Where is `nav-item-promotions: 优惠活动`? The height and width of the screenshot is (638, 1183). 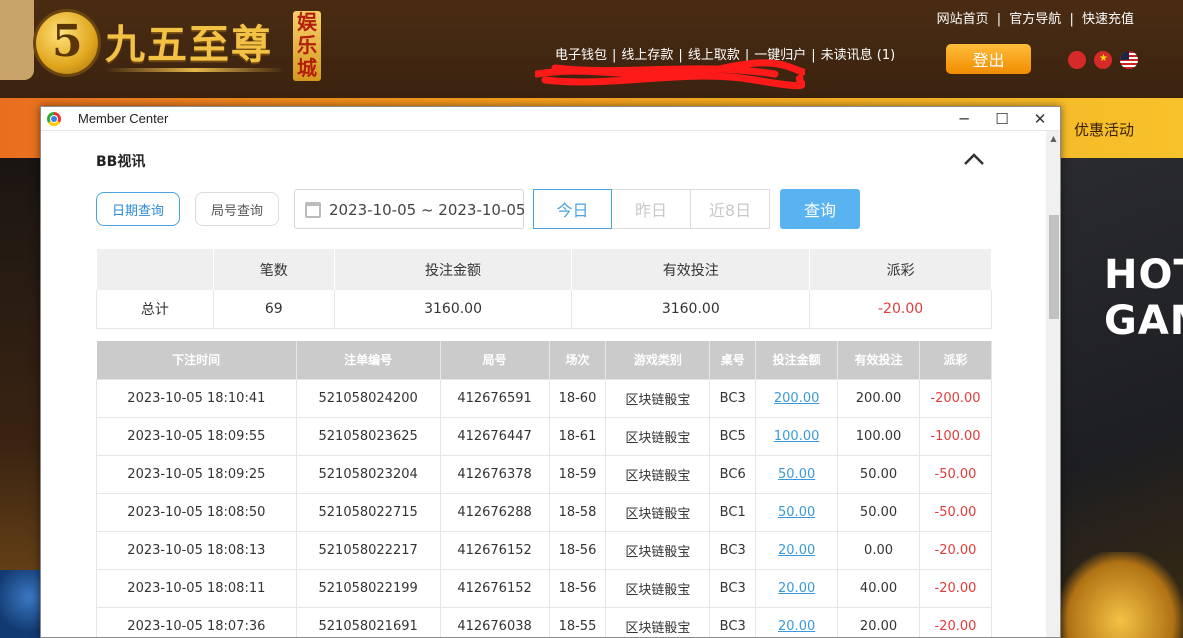 nav-item-promotions: 优惠活动 is located at coordinates (1104, 129).